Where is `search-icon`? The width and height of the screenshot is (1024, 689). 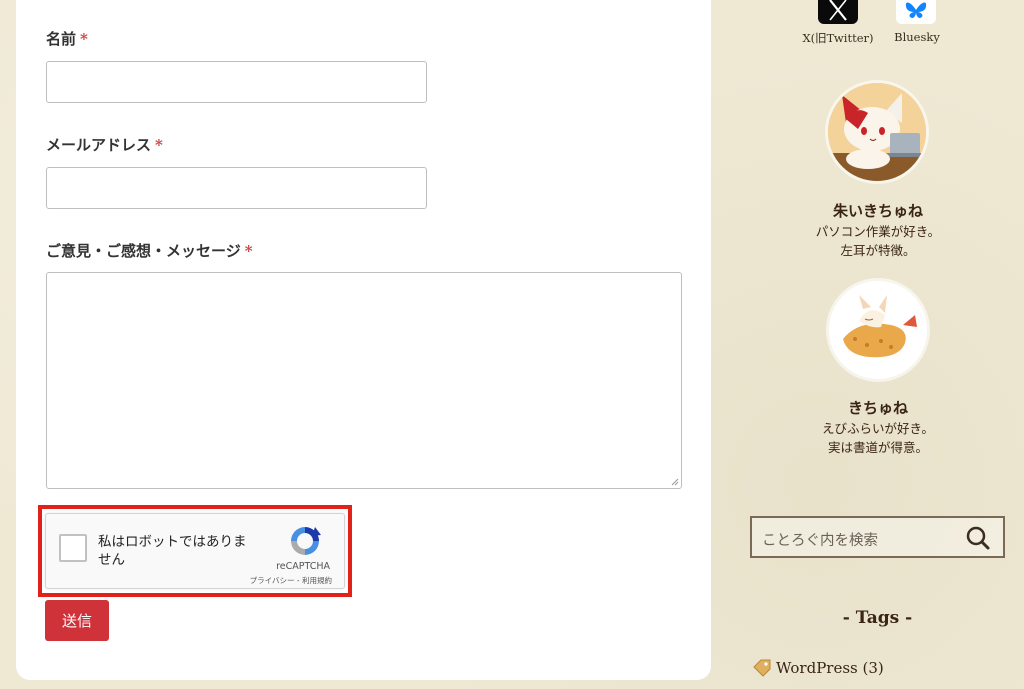 search-icon is located at coordinates (978, 538).